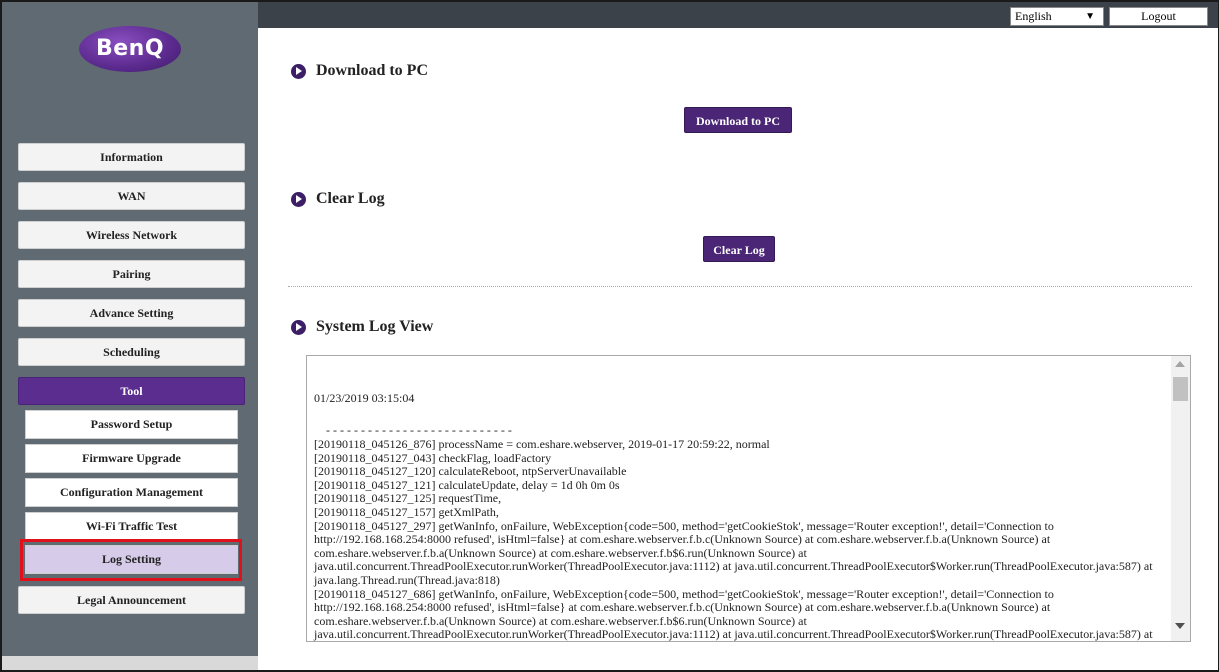 The image size is (1219, 672). What do you see at coordinates (131, 458) in the screenshot?
I see `sub-item-firmware-upgrade: Firmware Upgrade` at bounding box center [131, 458].